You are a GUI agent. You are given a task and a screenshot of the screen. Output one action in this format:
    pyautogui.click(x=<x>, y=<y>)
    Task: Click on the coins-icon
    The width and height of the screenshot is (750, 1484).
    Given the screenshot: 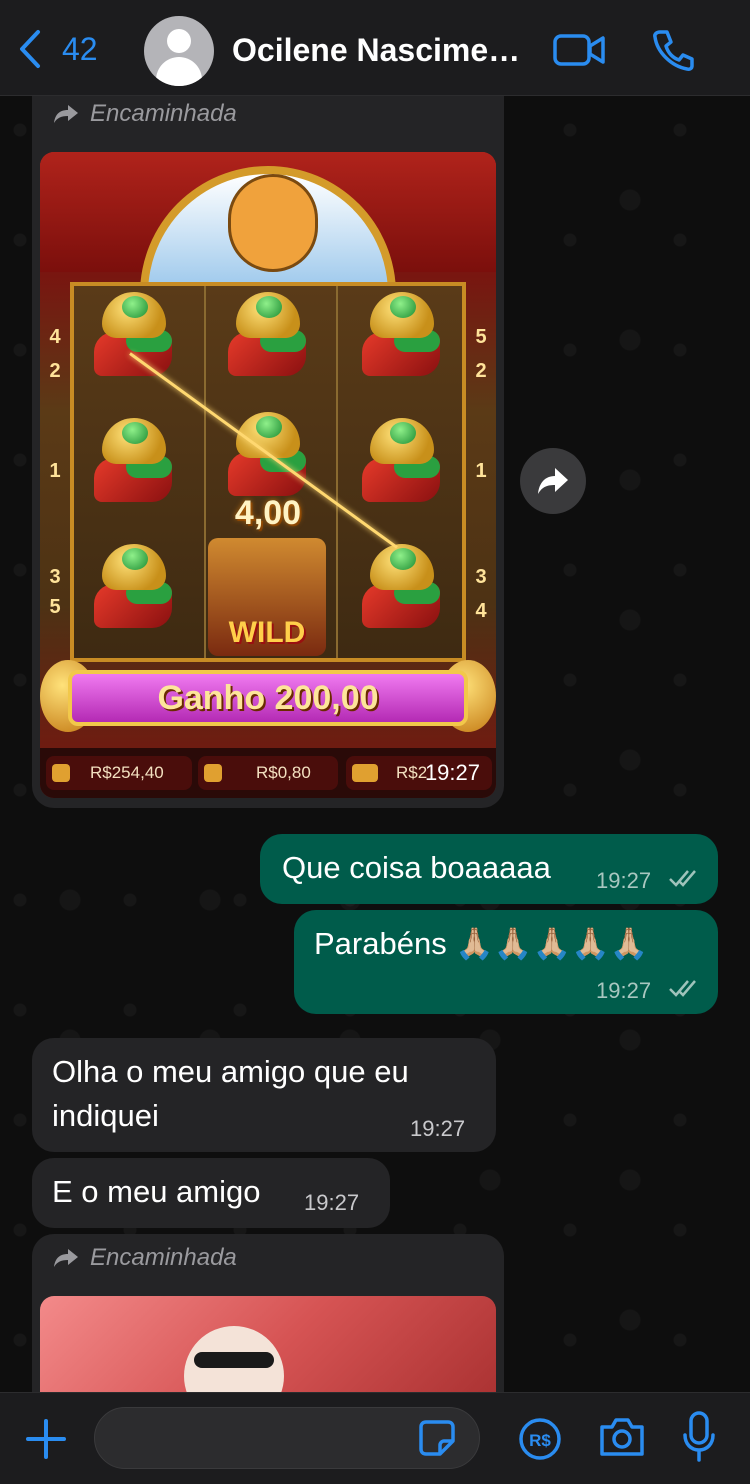 What is the action you would take?
    pyautogui.click(x=213, y=773)
    